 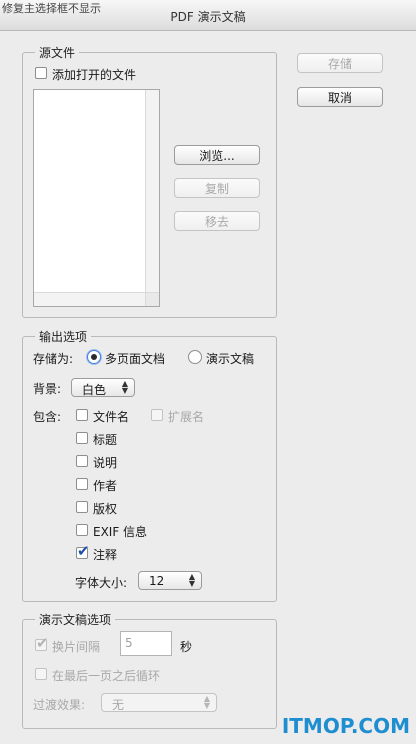 What do you see at coordinates (146, 643) in the screenshot?
I see `advance-seconds-input: 5` at bounding box center [146, 643].